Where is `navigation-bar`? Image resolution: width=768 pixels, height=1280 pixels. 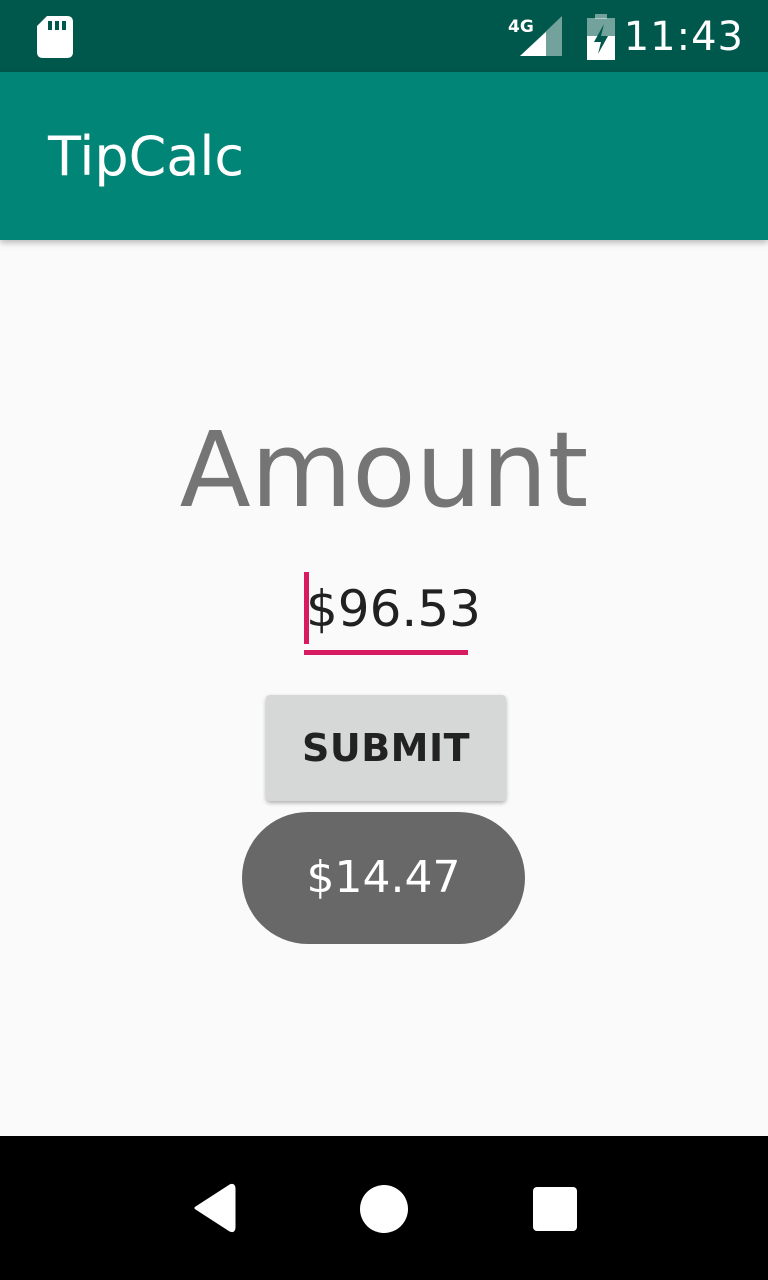
navigation-bar is located at coordinates (384, 1208).